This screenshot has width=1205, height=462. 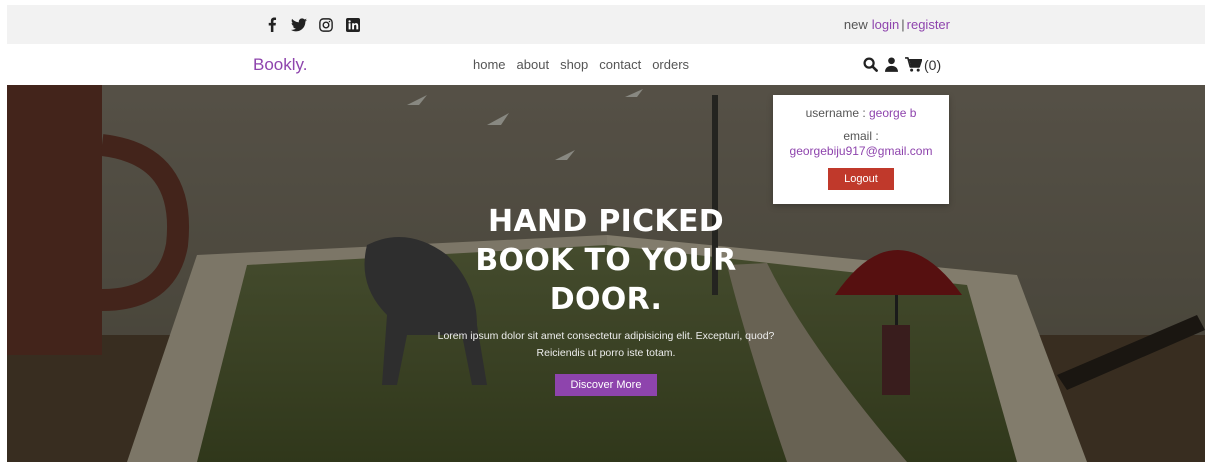 What do you see at coordinates (893, 113) in the screenshot?
I see `username-value: george b` at bounding box center [893, 113].